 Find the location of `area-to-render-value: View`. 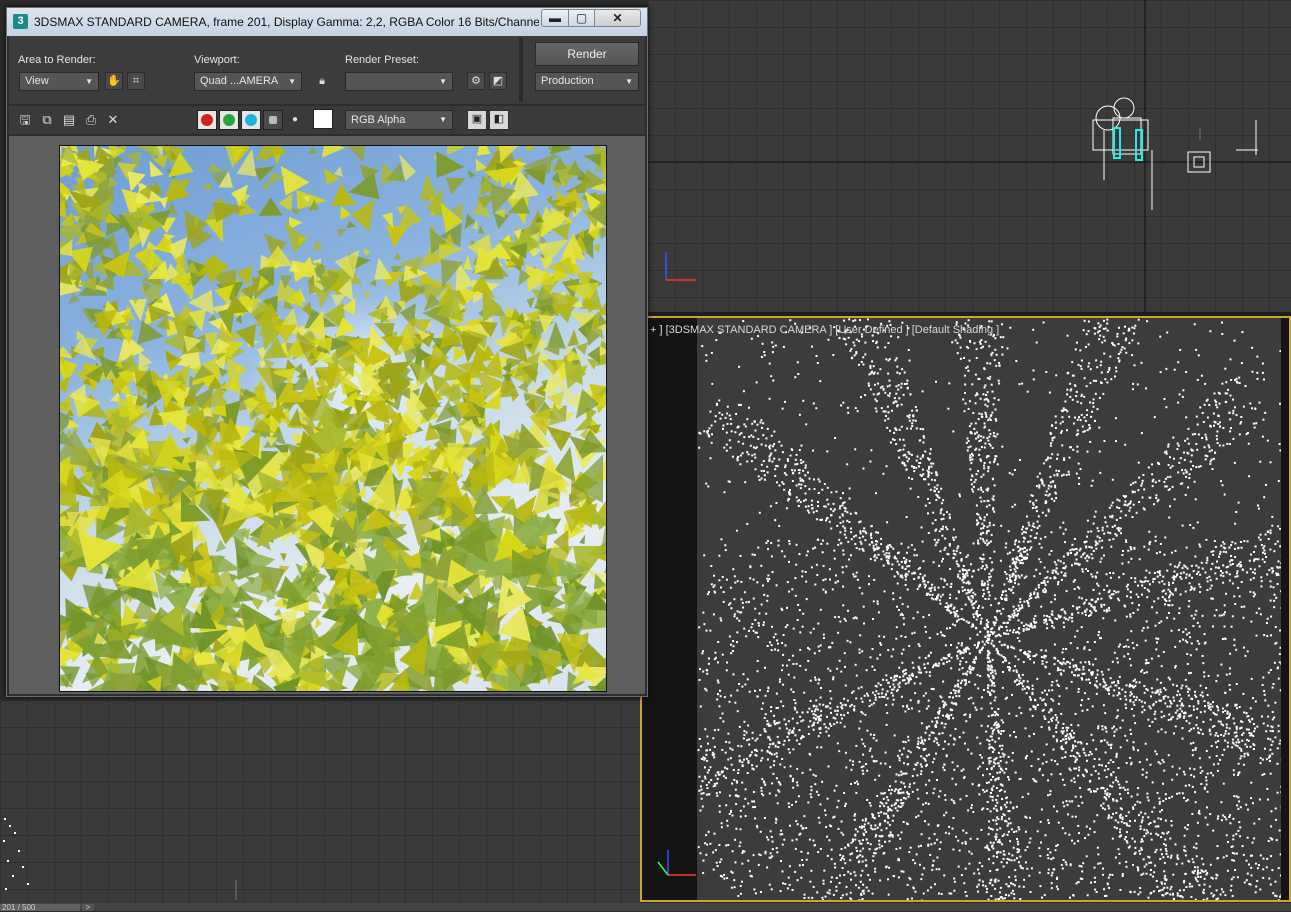

area-to-render-value: View is located at coordinates (37, 81).